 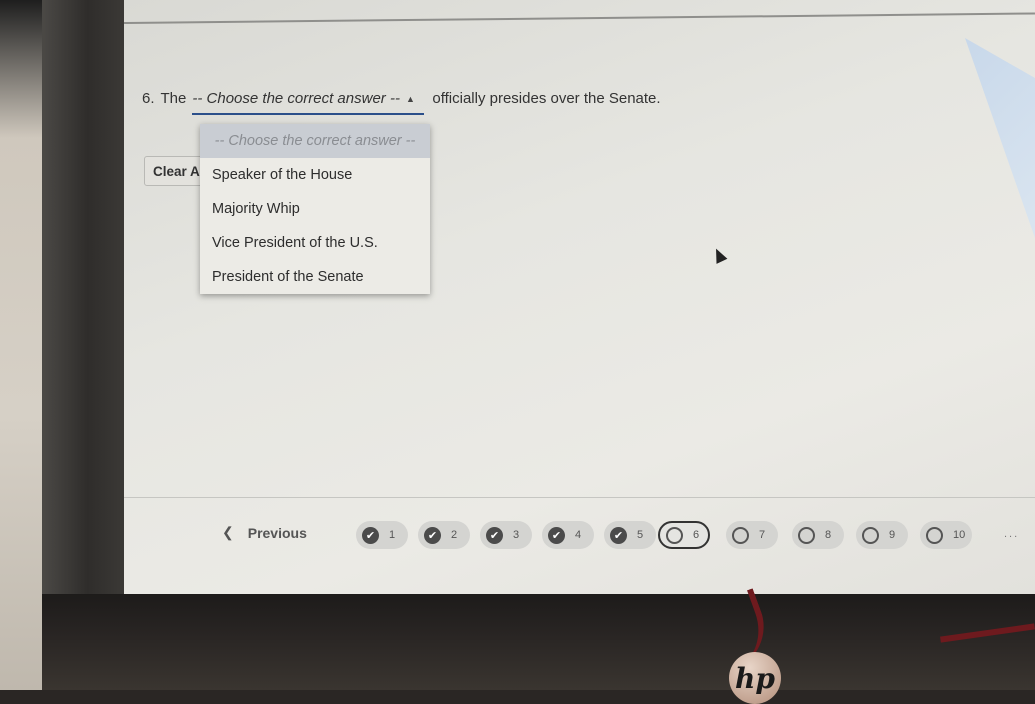 I want to click on question-nav-number: 3, so click(x=516, y=535).